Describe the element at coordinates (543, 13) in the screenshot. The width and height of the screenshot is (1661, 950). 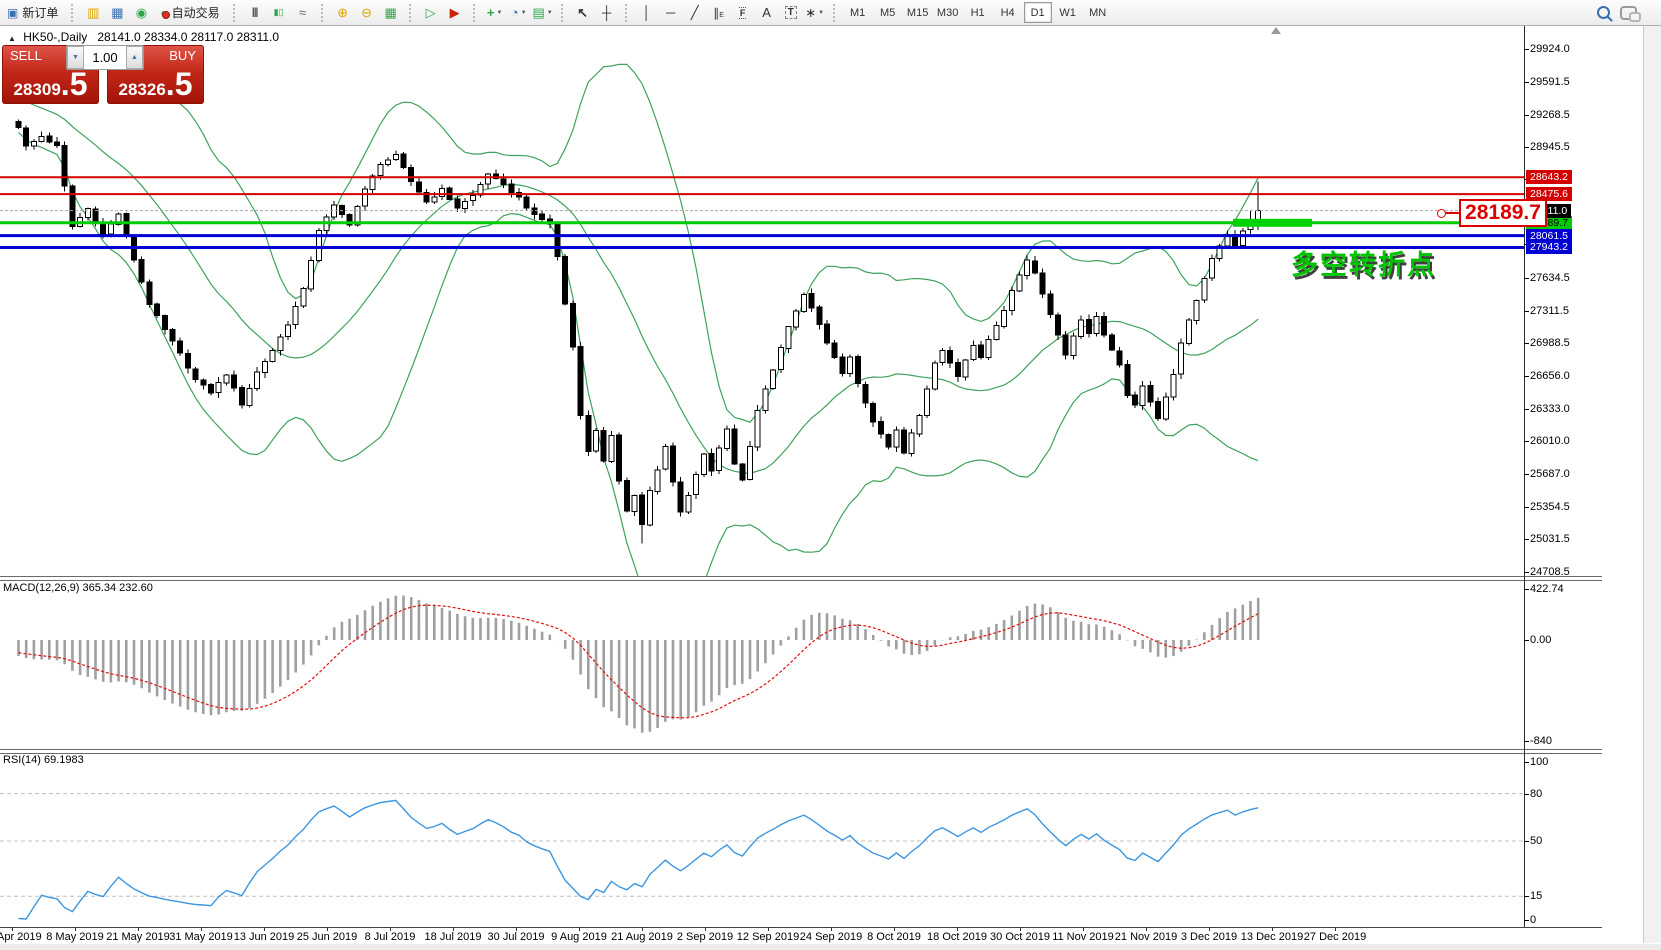
I see `templates-button: ▤ ▼` at that location.